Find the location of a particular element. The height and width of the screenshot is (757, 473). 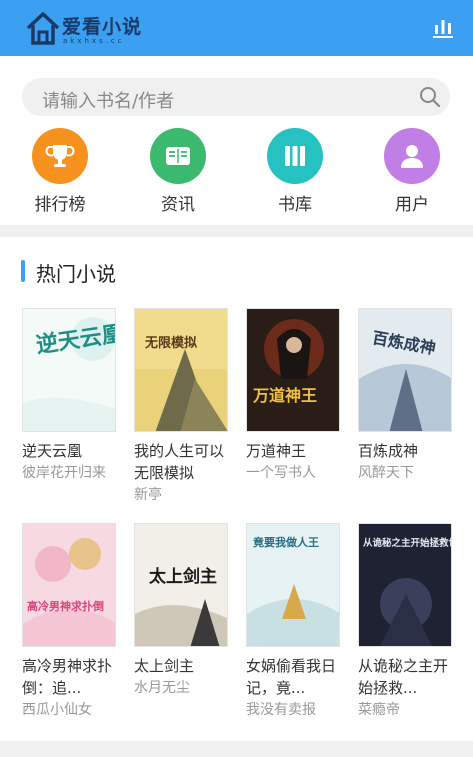

nav-news: 资讯 is located at coordinates (178, 171).